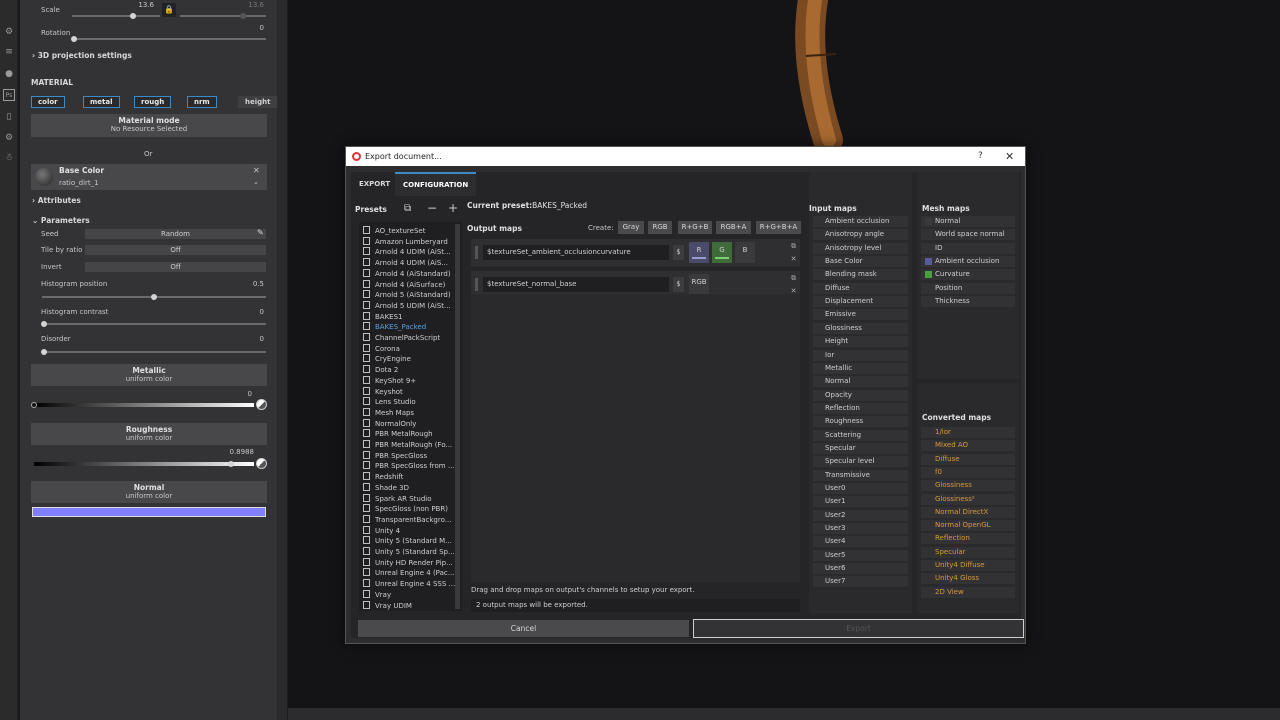 This screenshot has height=720, width=1280. I want to click on converted-map-item: Unity4 Gloss, so click(968, 579).